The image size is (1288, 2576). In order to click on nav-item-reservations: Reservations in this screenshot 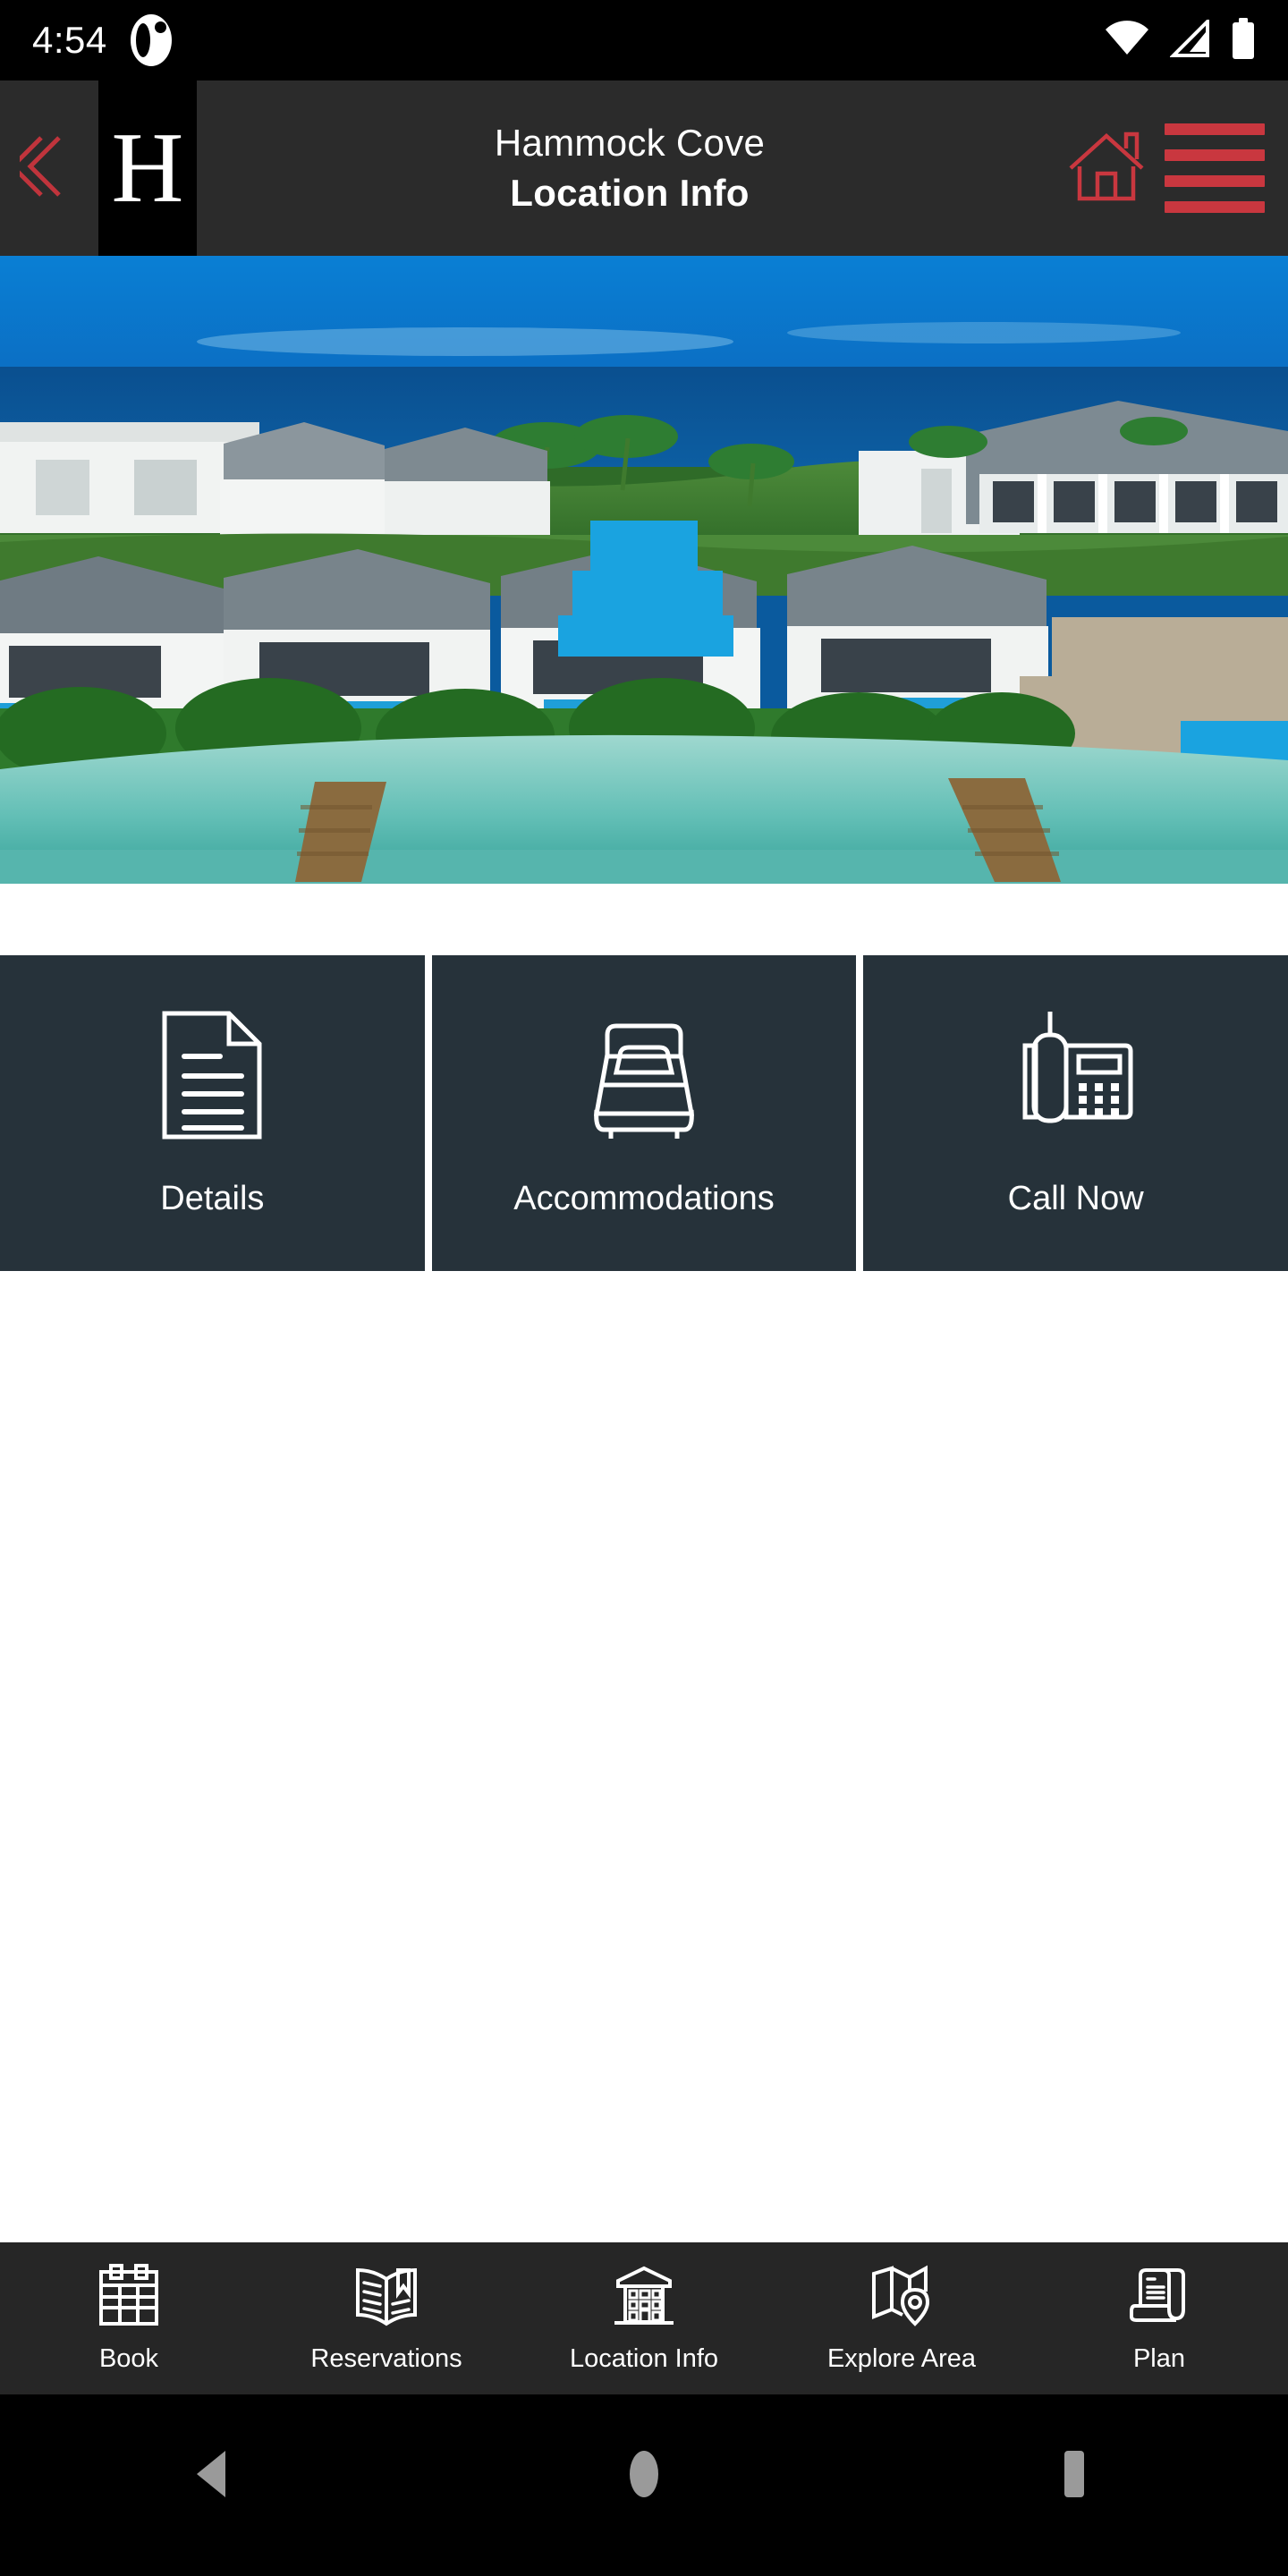, I will do `click(386, 2318)`.